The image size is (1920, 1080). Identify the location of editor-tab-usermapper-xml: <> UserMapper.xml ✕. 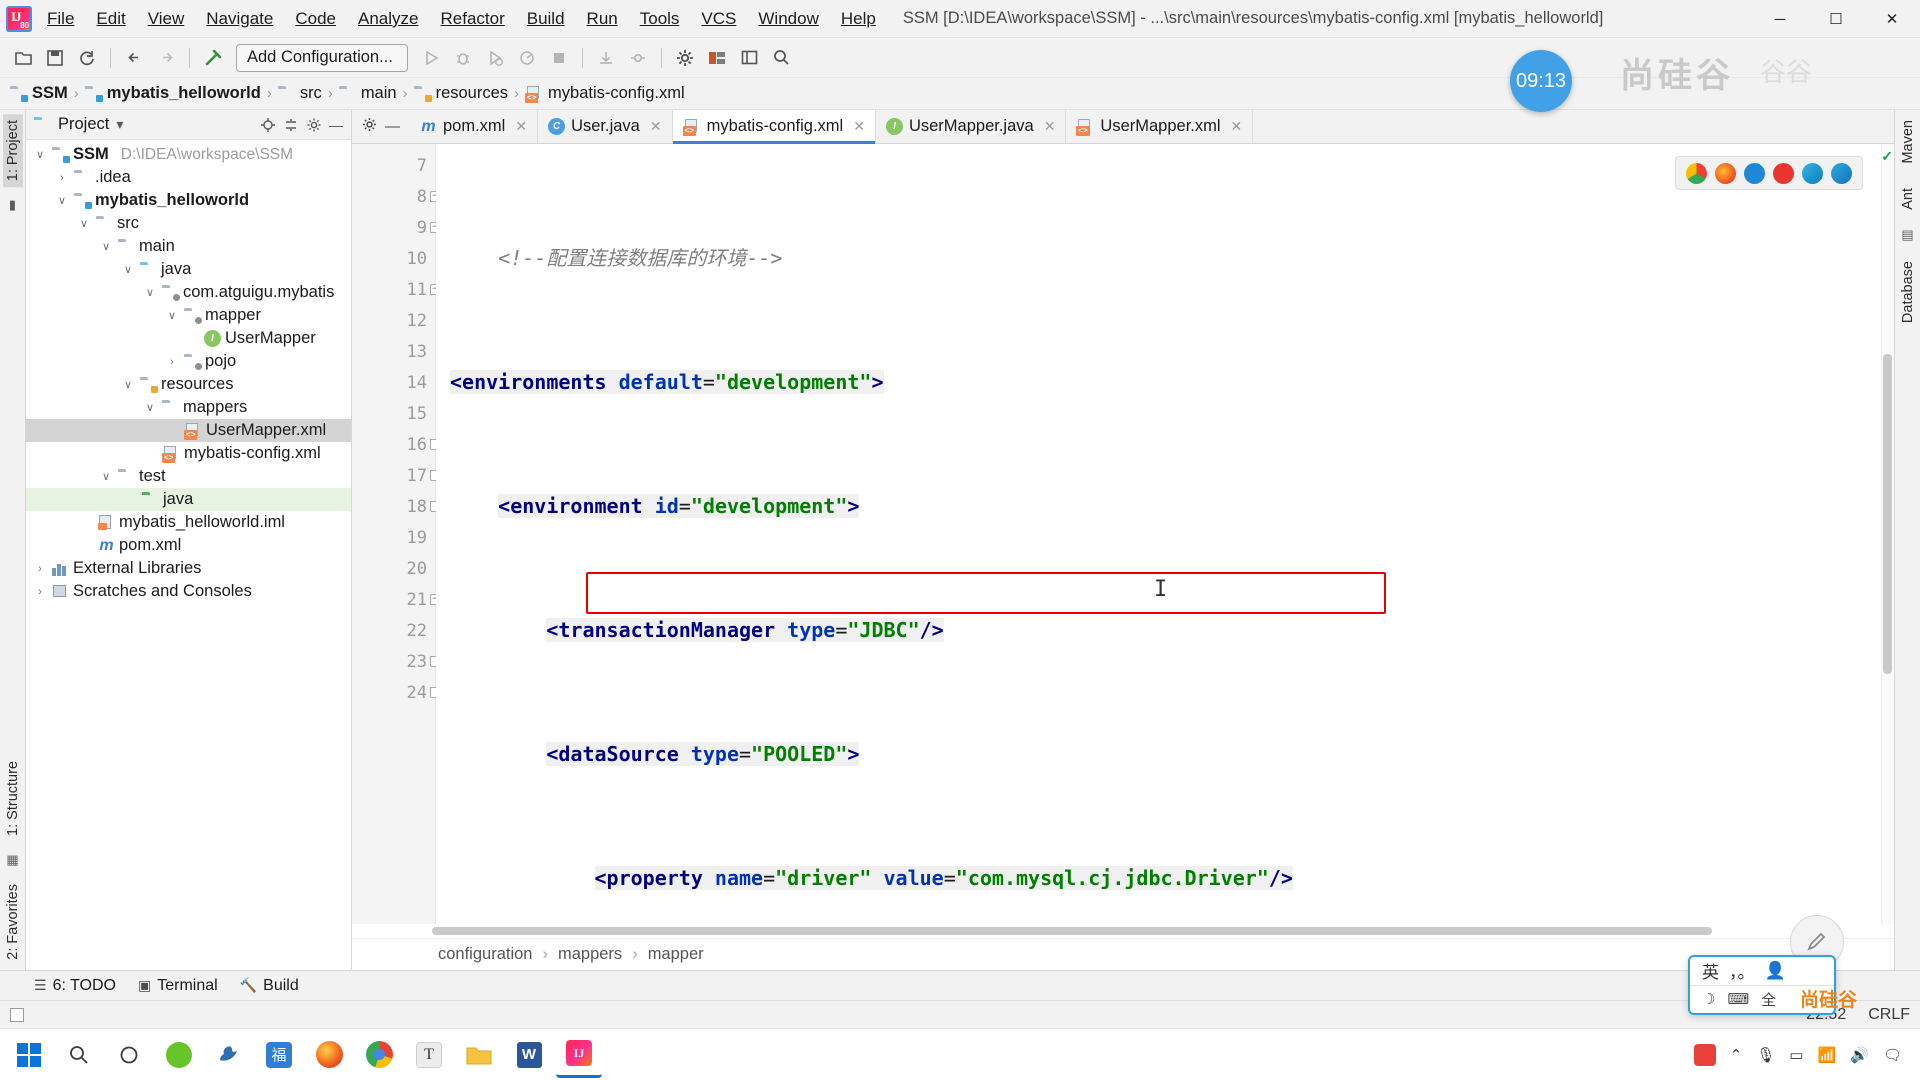
(1160, 126).